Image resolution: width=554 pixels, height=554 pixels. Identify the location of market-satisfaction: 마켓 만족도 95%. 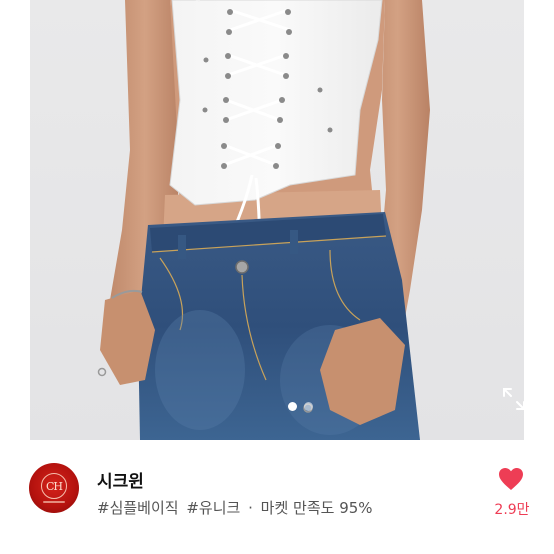
(316, 508).